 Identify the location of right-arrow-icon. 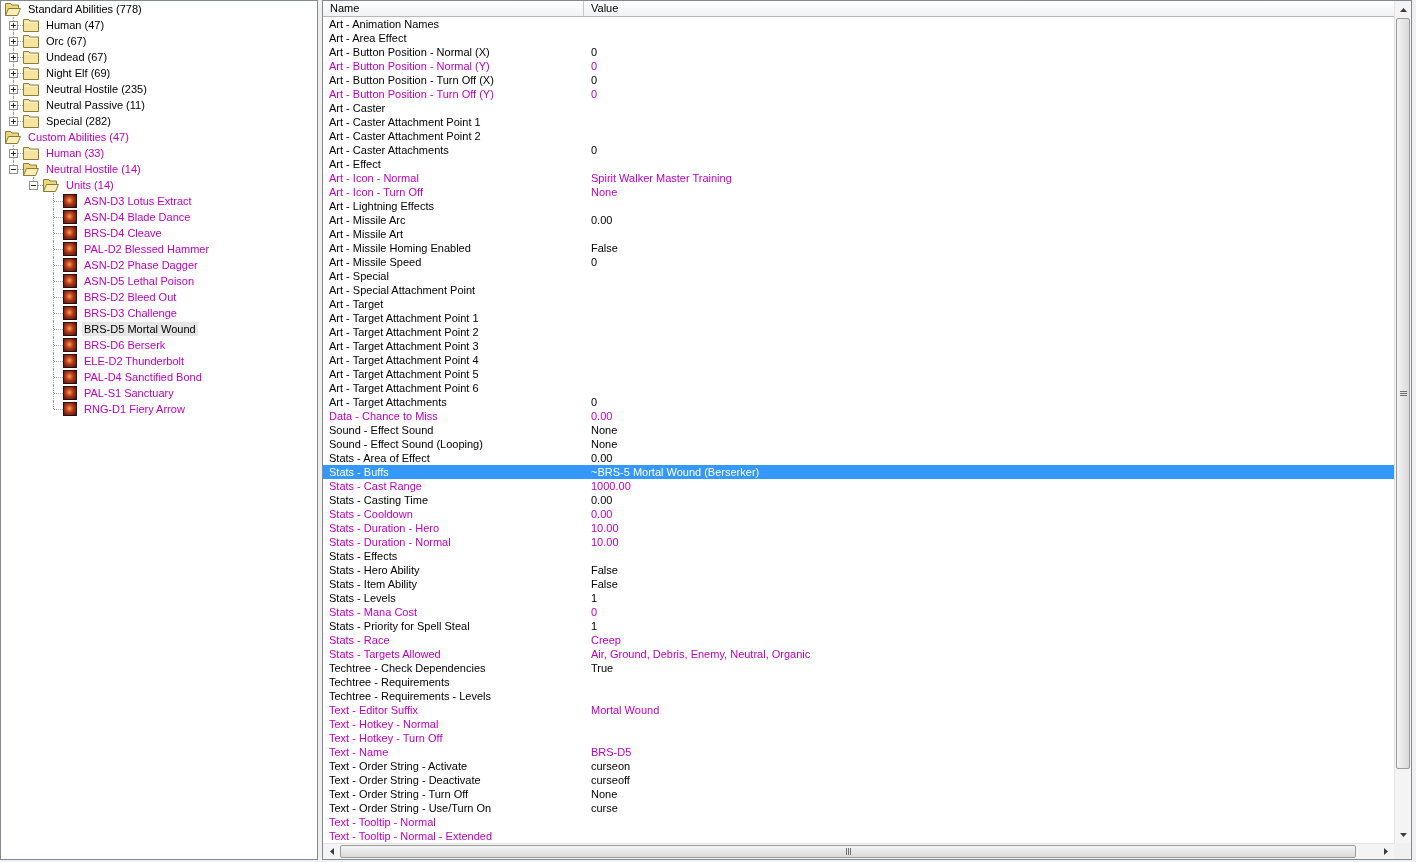
(1385, 851).